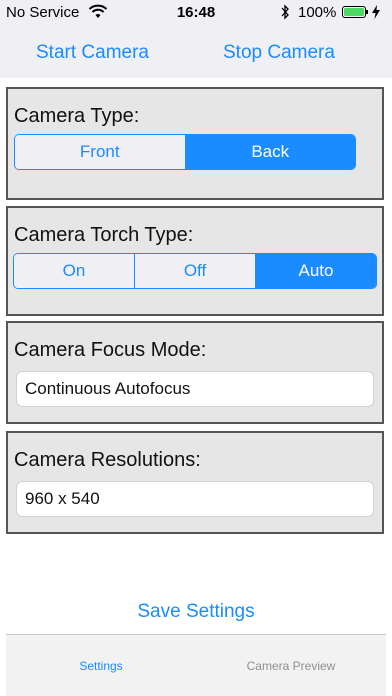 The width and height of the screenshot is (392, 696). What do you see at coordinates (100, 152) in the screenshot?
I see `camera-type-front: Front` at bounding box center [100, 152].